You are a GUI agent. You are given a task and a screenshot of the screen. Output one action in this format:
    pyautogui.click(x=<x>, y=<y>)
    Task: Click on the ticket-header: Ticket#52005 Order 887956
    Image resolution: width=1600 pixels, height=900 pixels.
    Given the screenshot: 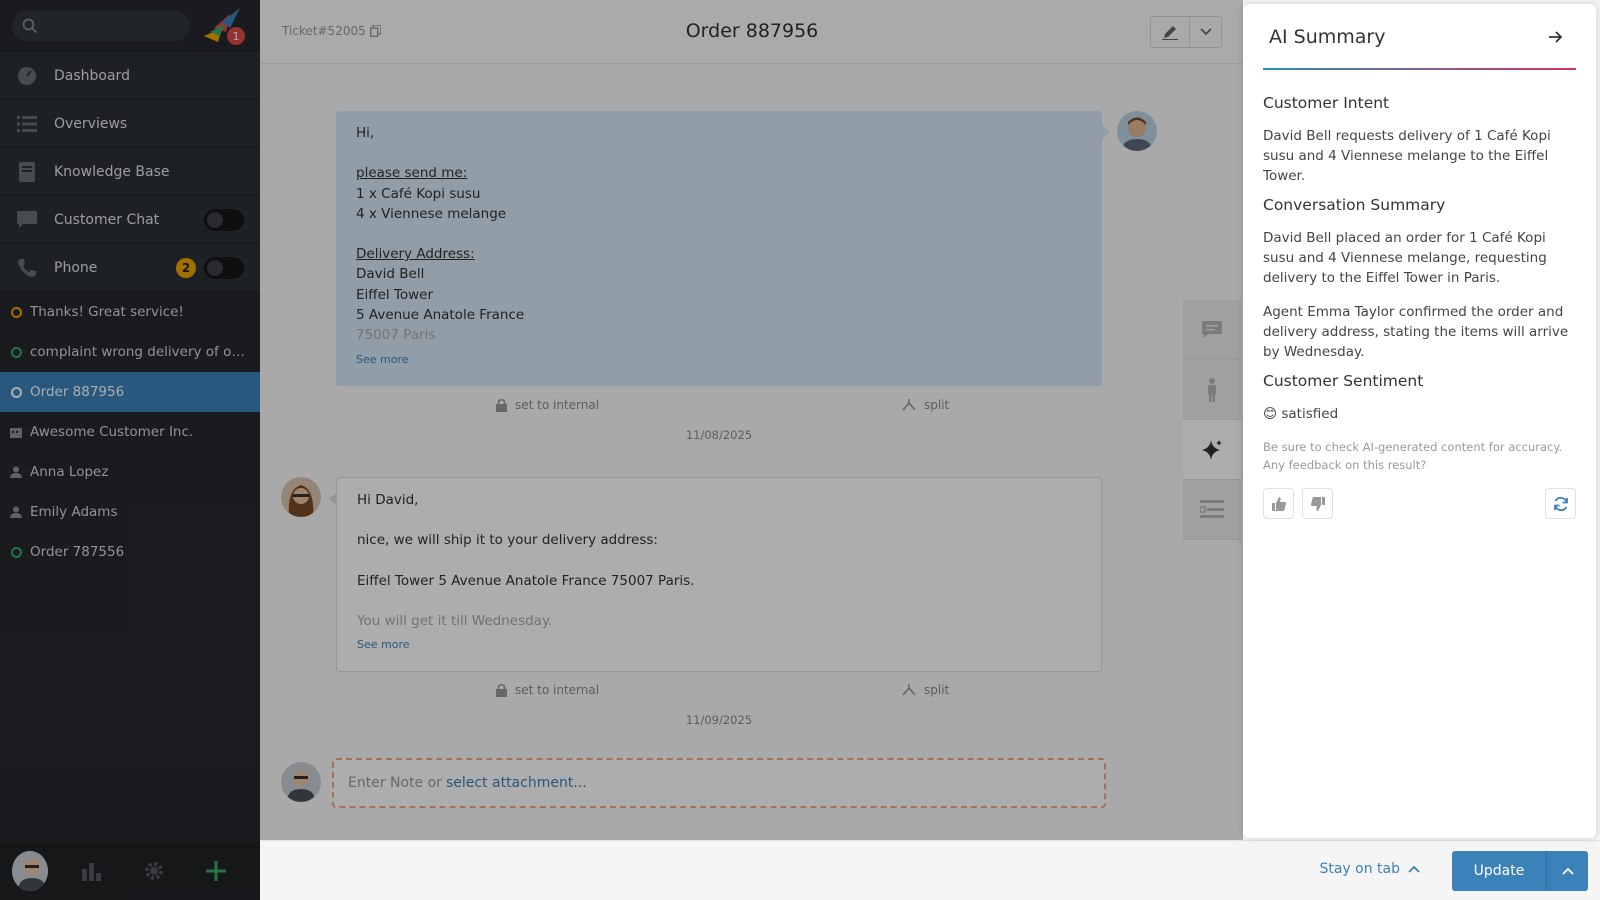 What is the action you would take?
    pyautogui.click(x=752, y=32)
    